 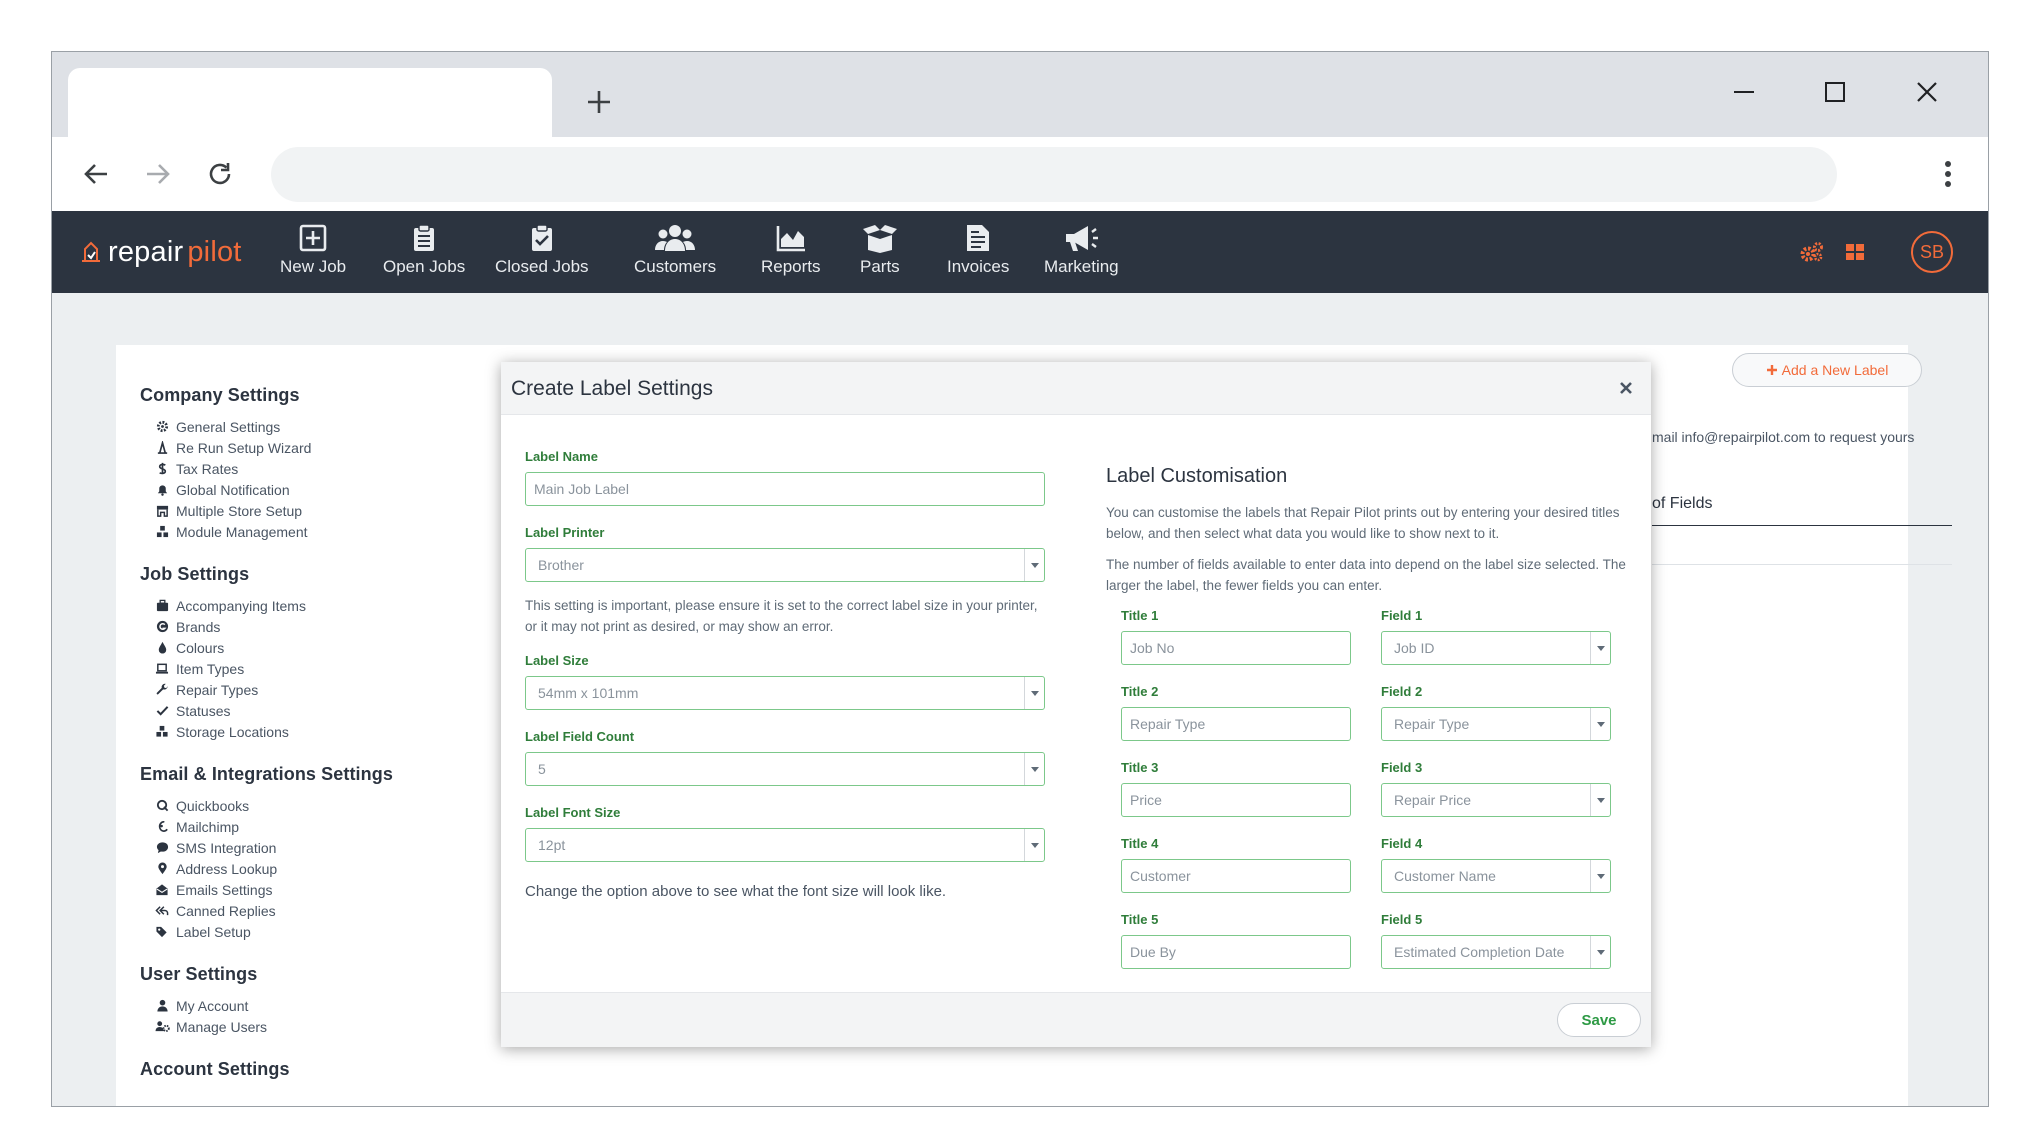 I want to click on nav-reports: Reports, so click(x=791, y=255).